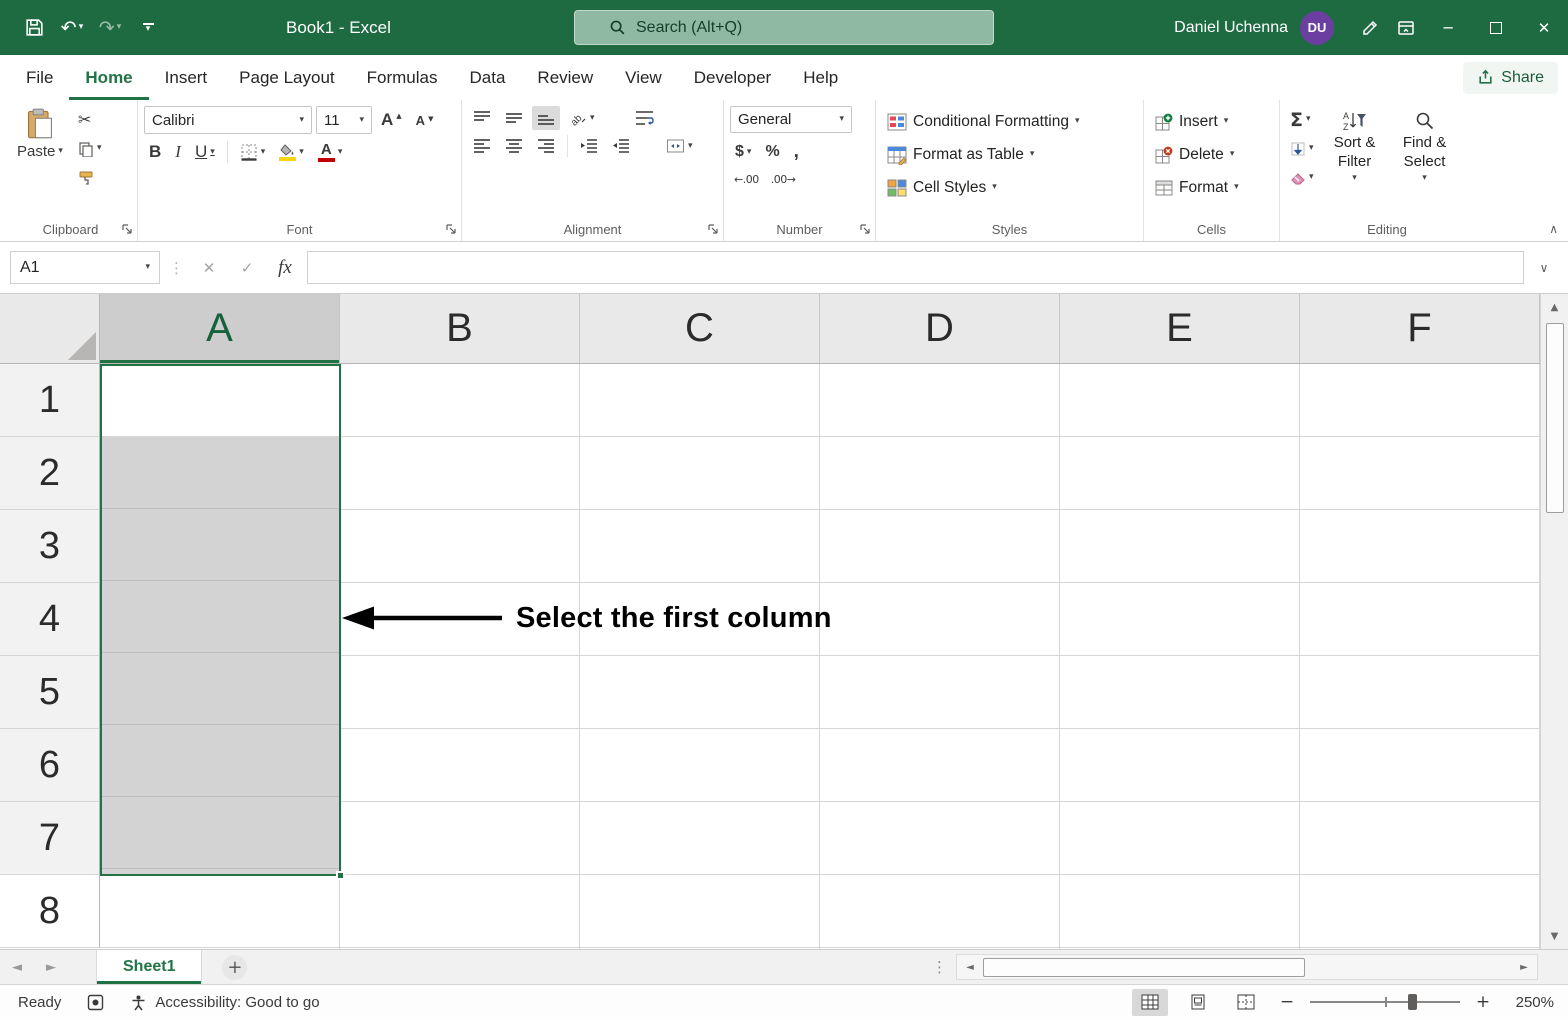  I want to click on format-painter-button, so click(90, 177).